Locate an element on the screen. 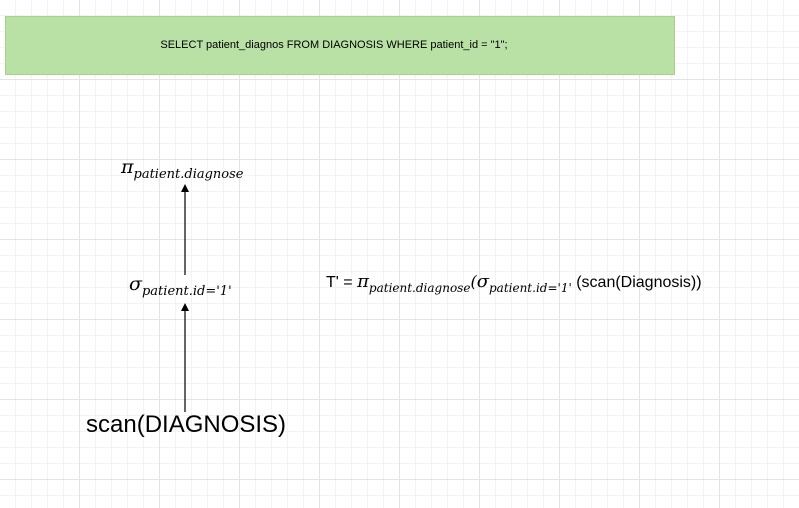 This screenshot has height=508, width=799. sigma-symbol: σ is located at coordinates (135, 284).